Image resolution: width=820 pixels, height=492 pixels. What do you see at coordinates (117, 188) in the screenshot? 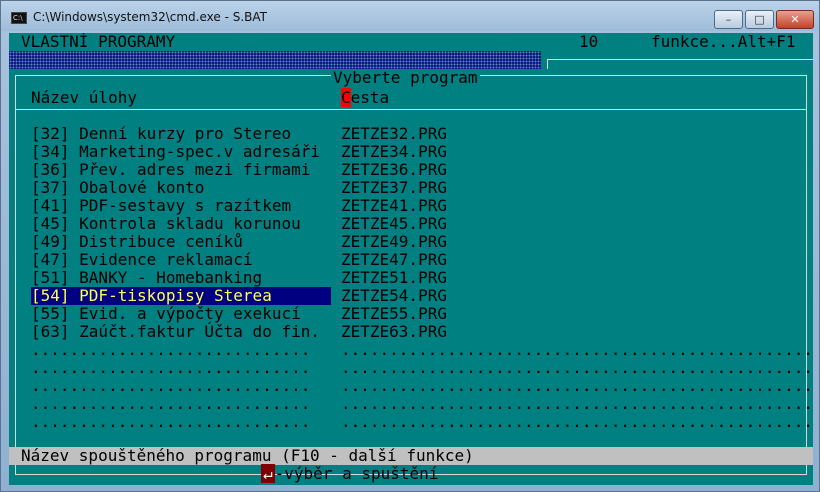
I see `program-item-name: [37] Obalové konto` at bounding box center [117, 188].